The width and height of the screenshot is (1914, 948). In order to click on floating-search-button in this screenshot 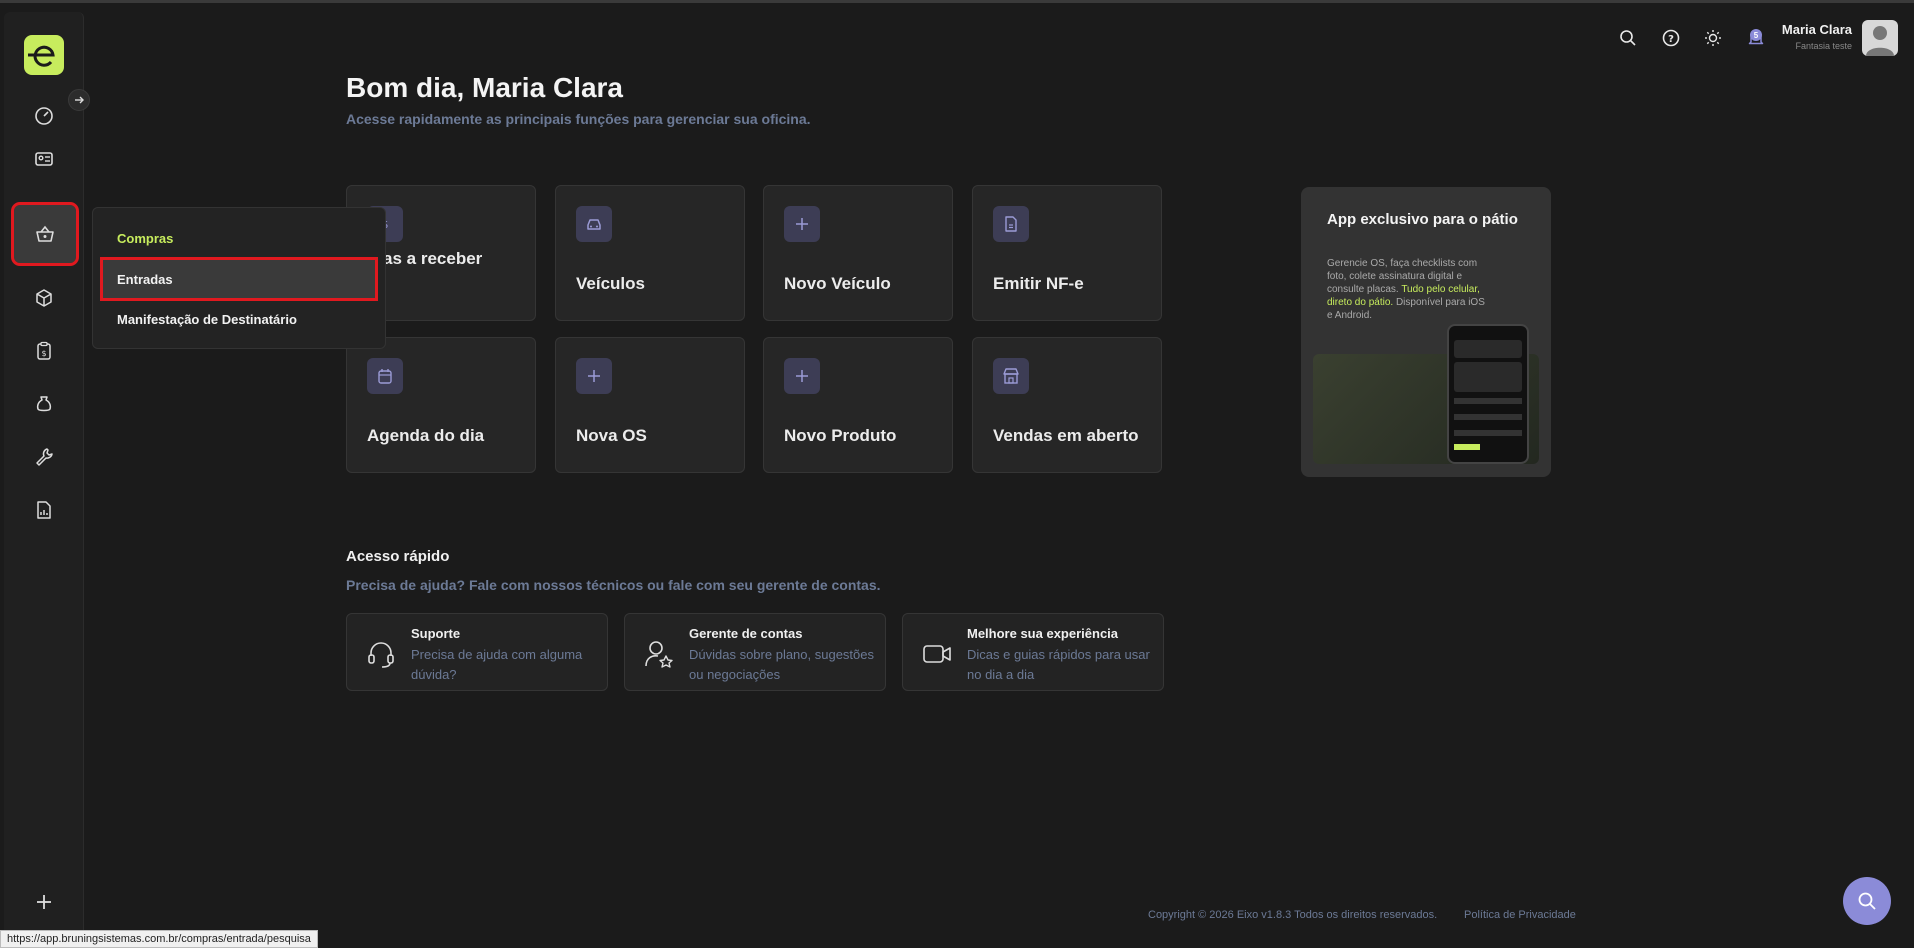, I will do `click(1867, 901)`.